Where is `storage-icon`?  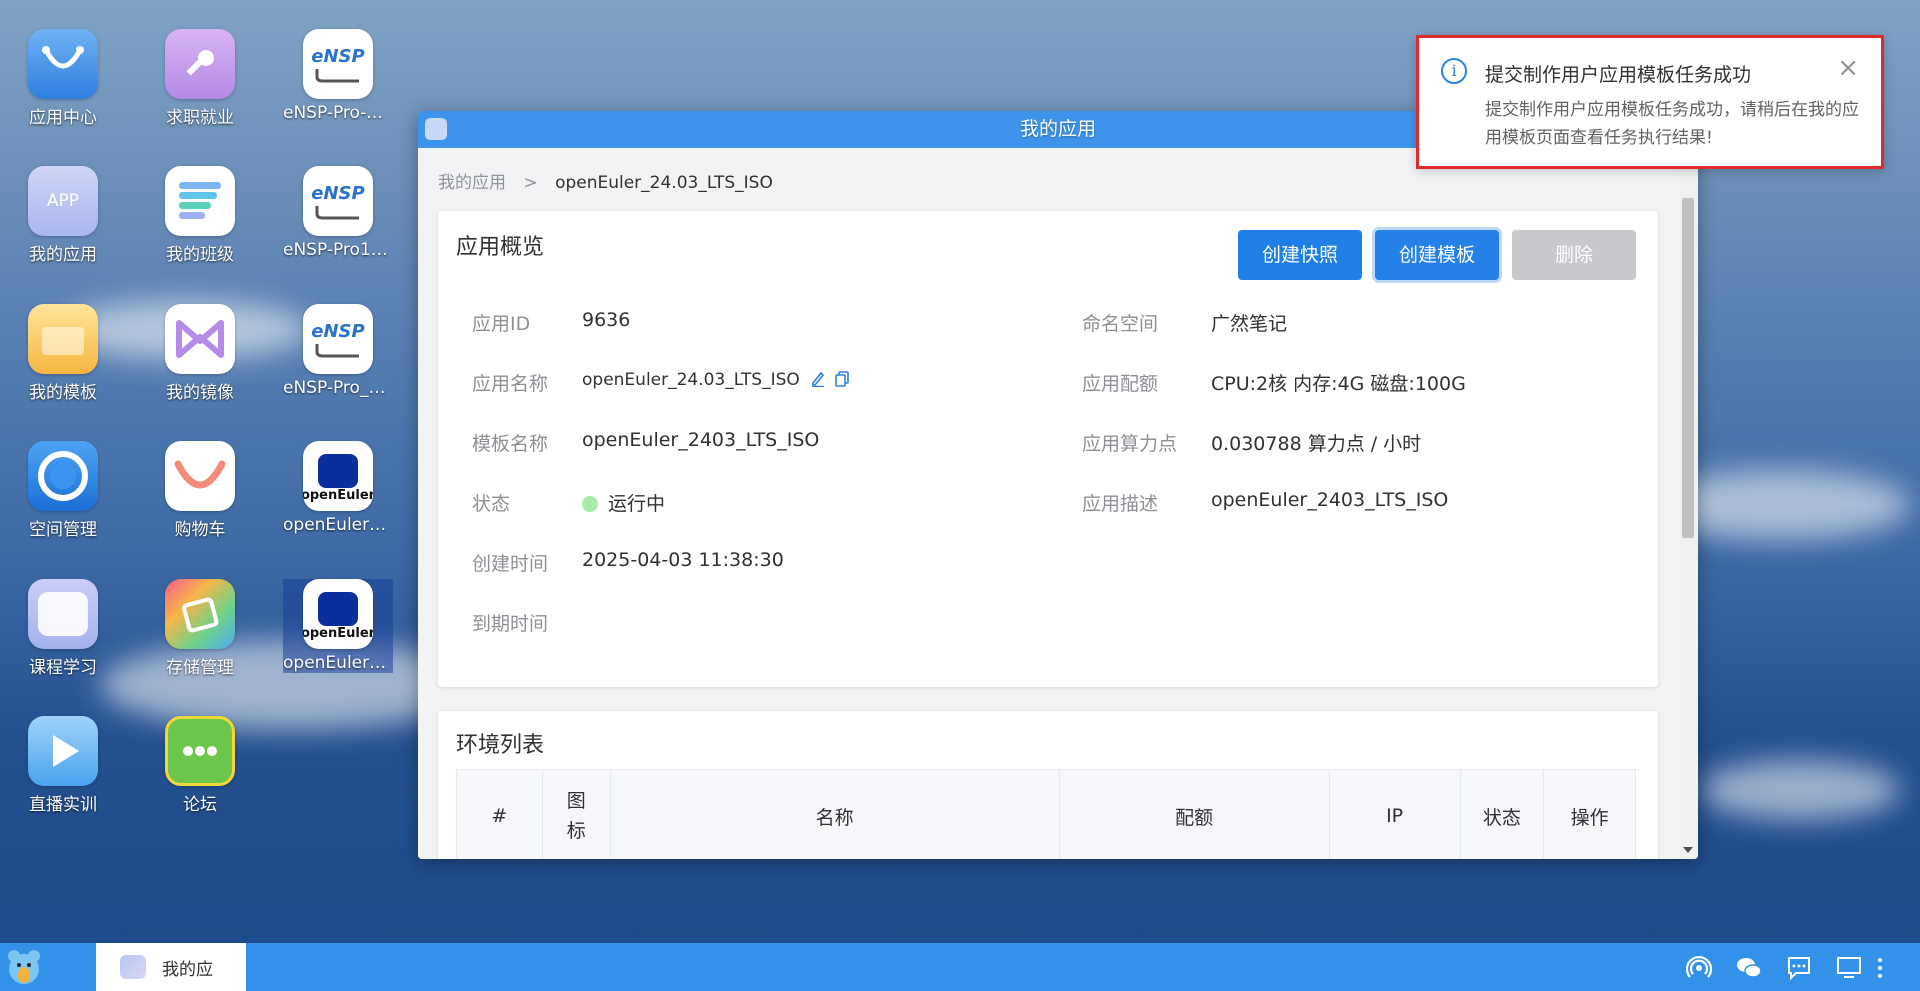
storage-icon is located at coordinates (200, 614).